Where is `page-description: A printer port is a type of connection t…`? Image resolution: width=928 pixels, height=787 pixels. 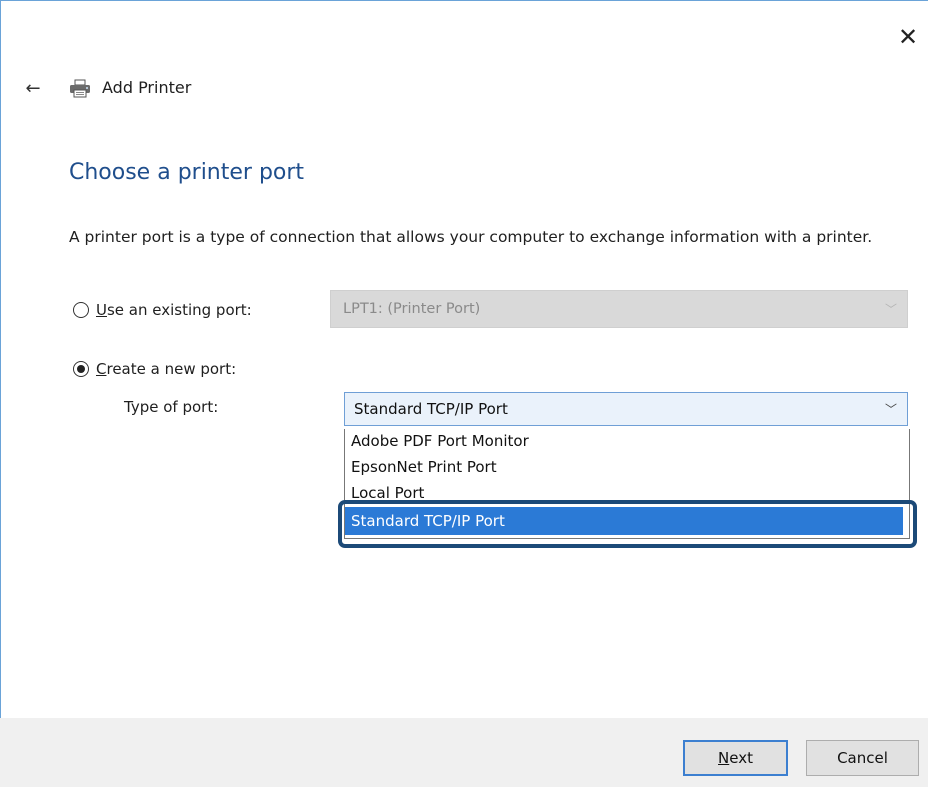
page-description: A printer port is a type of connection t… is located at coordinates (471, 237).